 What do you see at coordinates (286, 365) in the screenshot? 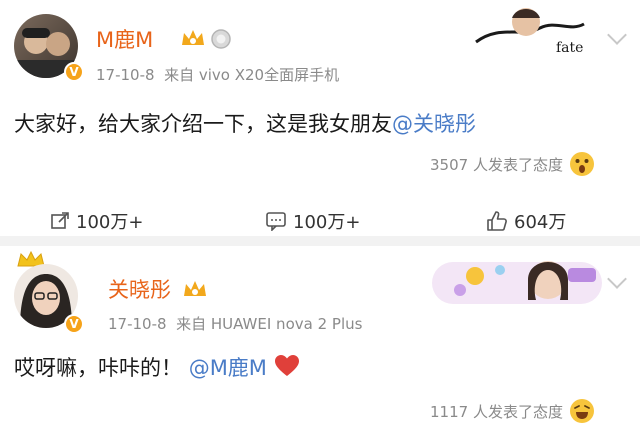
I see `heart-emoji-icon` at bounding box center [286, 365].